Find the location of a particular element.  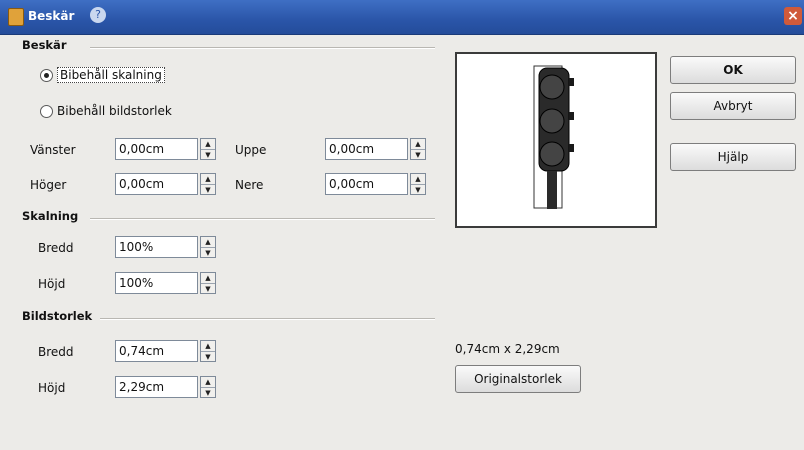

keep-scale-radio: Bibehåll skalning is located at coordinates (102, 75).